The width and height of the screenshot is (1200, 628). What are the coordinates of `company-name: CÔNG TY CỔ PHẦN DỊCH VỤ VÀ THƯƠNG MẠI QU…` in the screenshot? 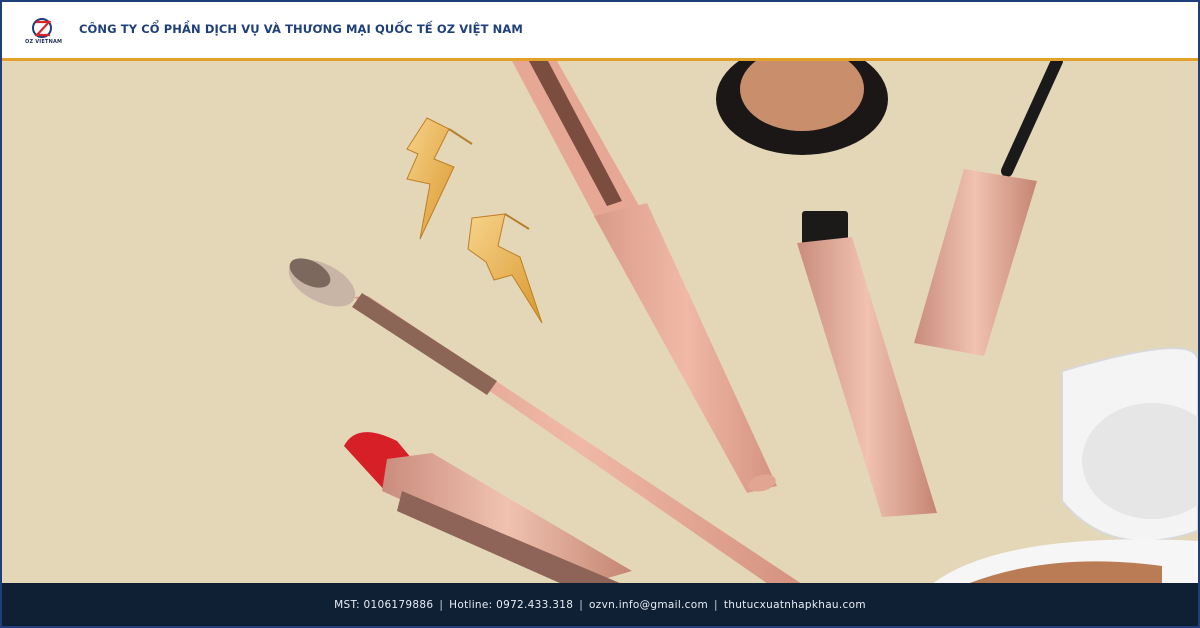 It's located at (301, 29).